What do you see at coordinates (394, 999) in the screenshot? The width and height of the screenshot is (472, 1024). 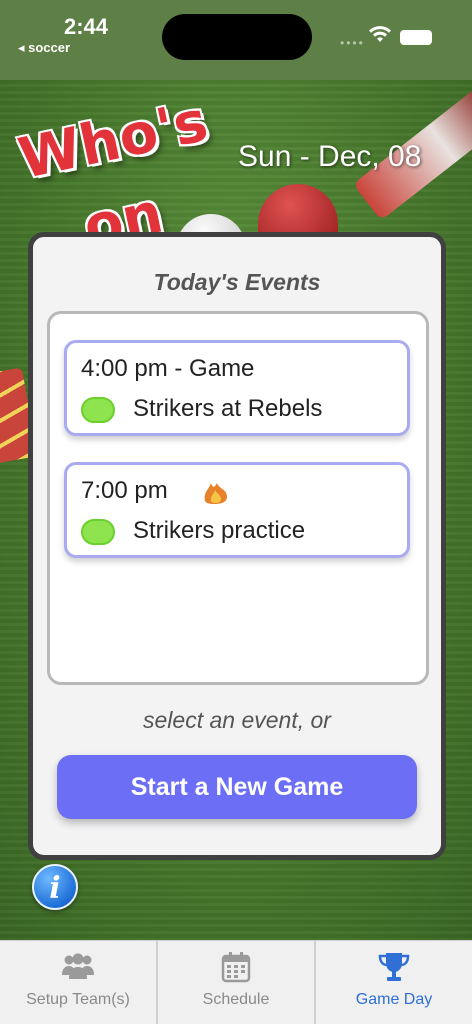 I see `tab-label: Game Day` at bounding box center [394, 999].